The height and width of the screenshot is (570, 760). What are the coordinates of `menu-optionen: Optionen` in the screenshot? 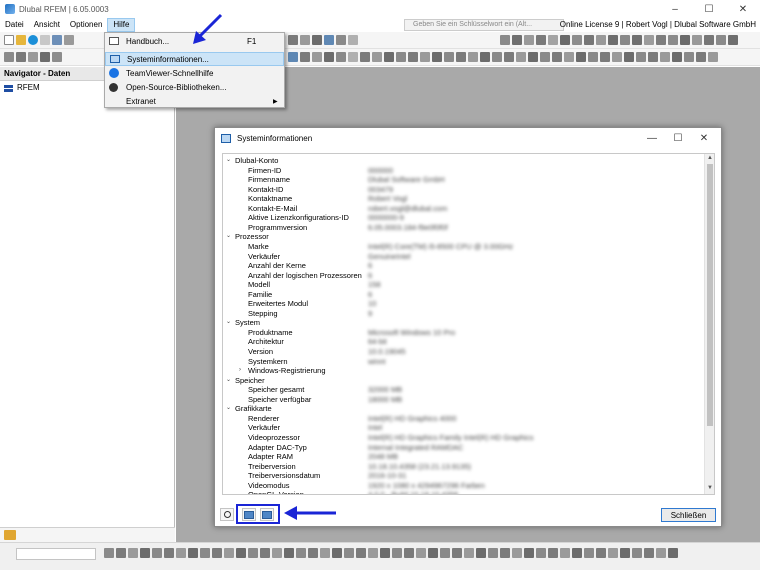 It's located at (86, 25).